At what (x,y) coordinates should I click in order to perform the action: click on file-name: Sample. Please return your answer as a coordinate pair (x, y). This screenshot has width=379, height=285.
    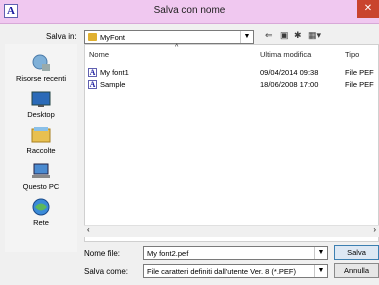
    Looking at the image, I should click on (113, 84).